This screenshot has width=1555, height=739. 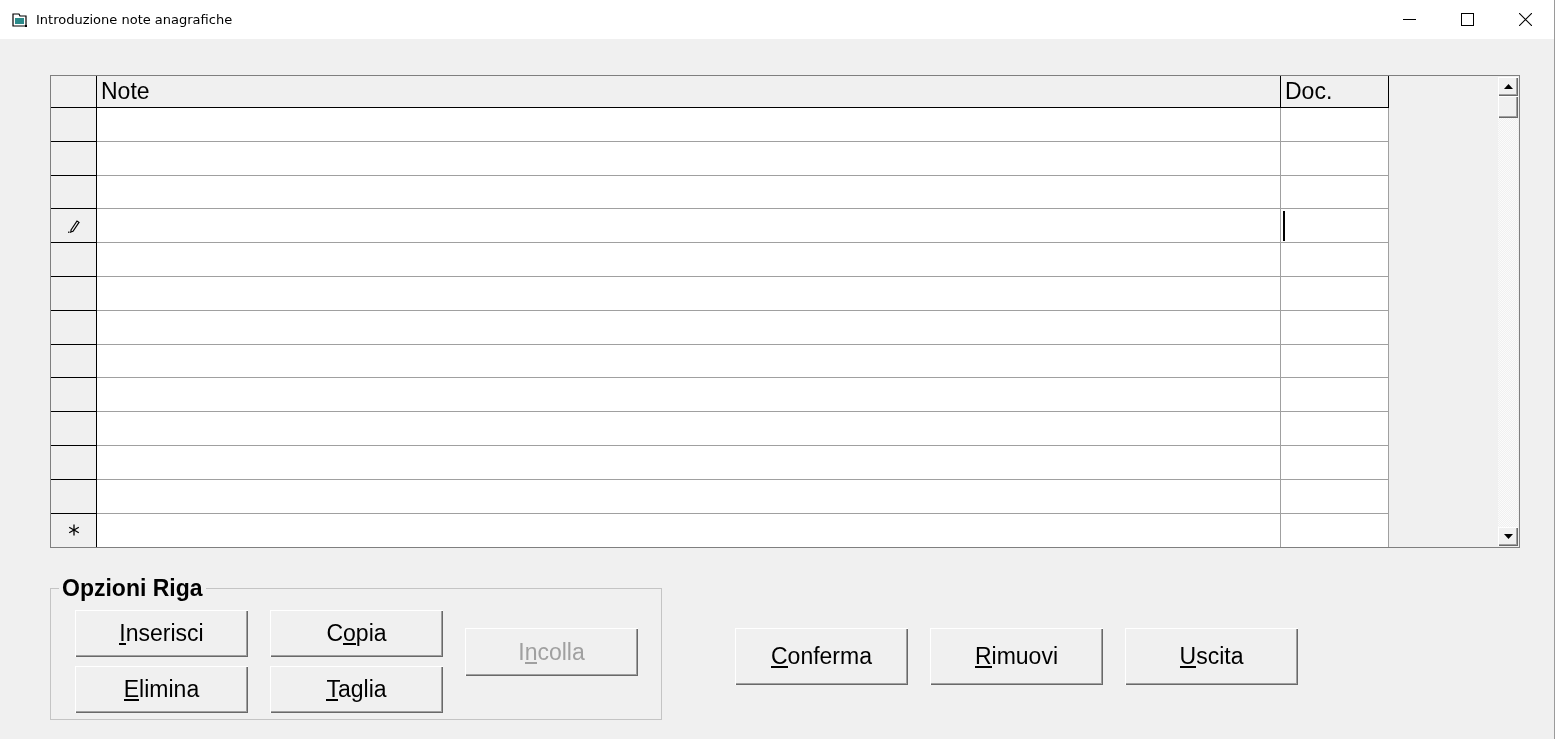 I want to click on exit-button: Uscita, so click(x=1211, y=656).